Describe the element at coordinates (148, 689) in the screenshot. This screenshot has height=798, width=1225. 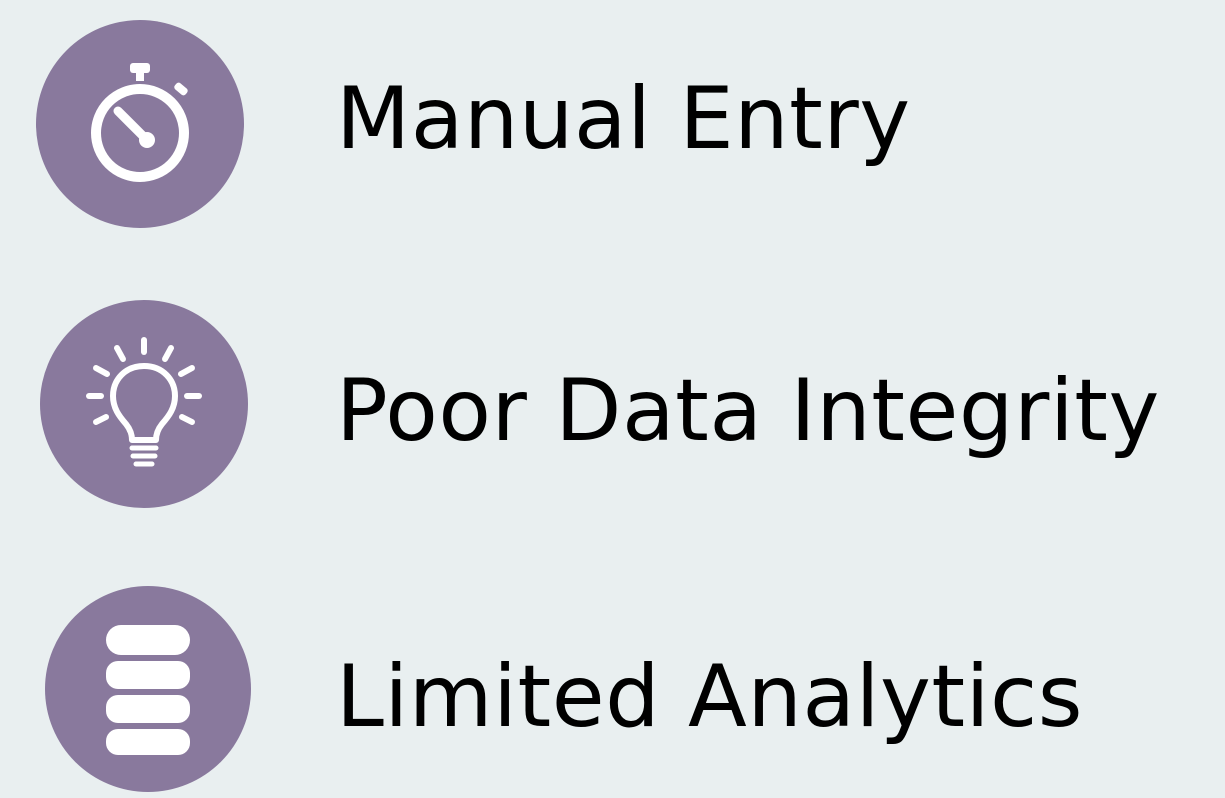
I see `database-icon` at that location.